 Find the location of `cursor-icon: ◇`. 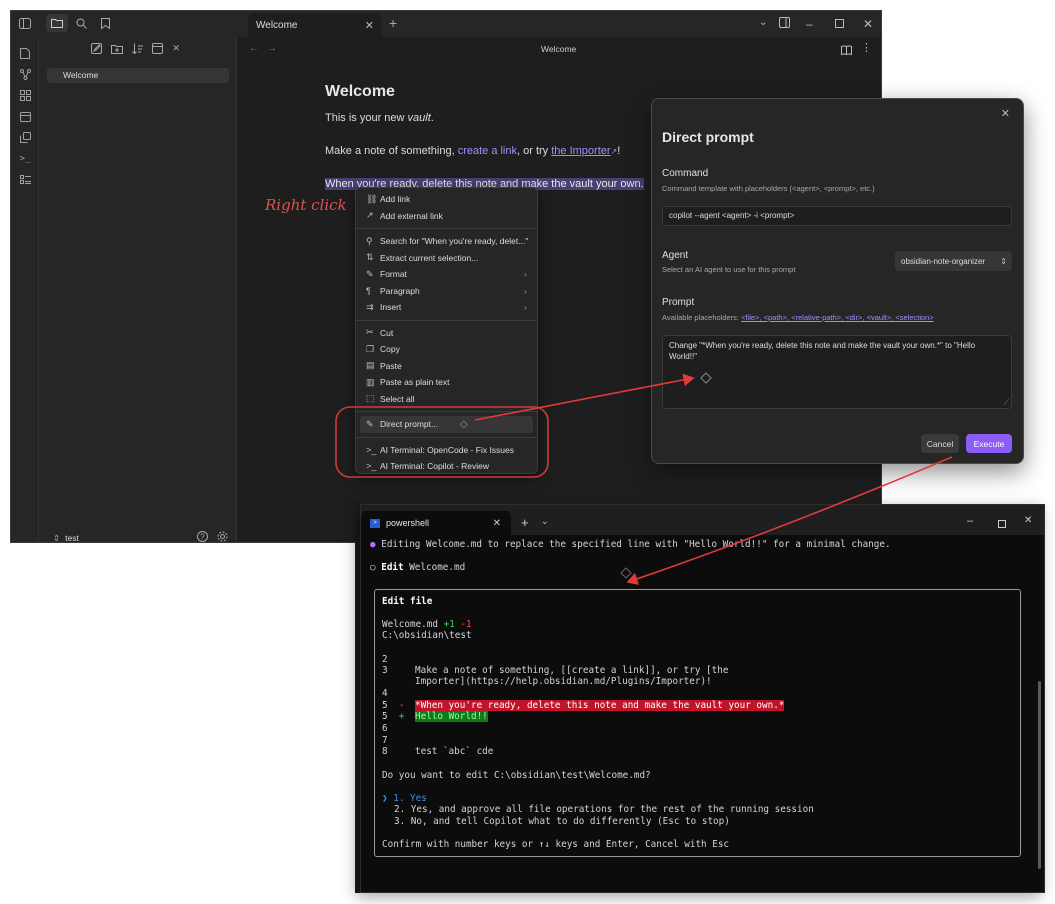

cursor-icon: ◇ is located at coordinates (464, 424).